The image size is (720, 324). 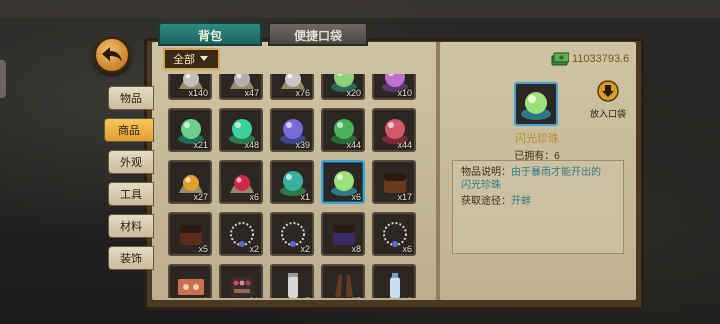 I want to click on inventory-slot: x39, so click(x=292, y=130).